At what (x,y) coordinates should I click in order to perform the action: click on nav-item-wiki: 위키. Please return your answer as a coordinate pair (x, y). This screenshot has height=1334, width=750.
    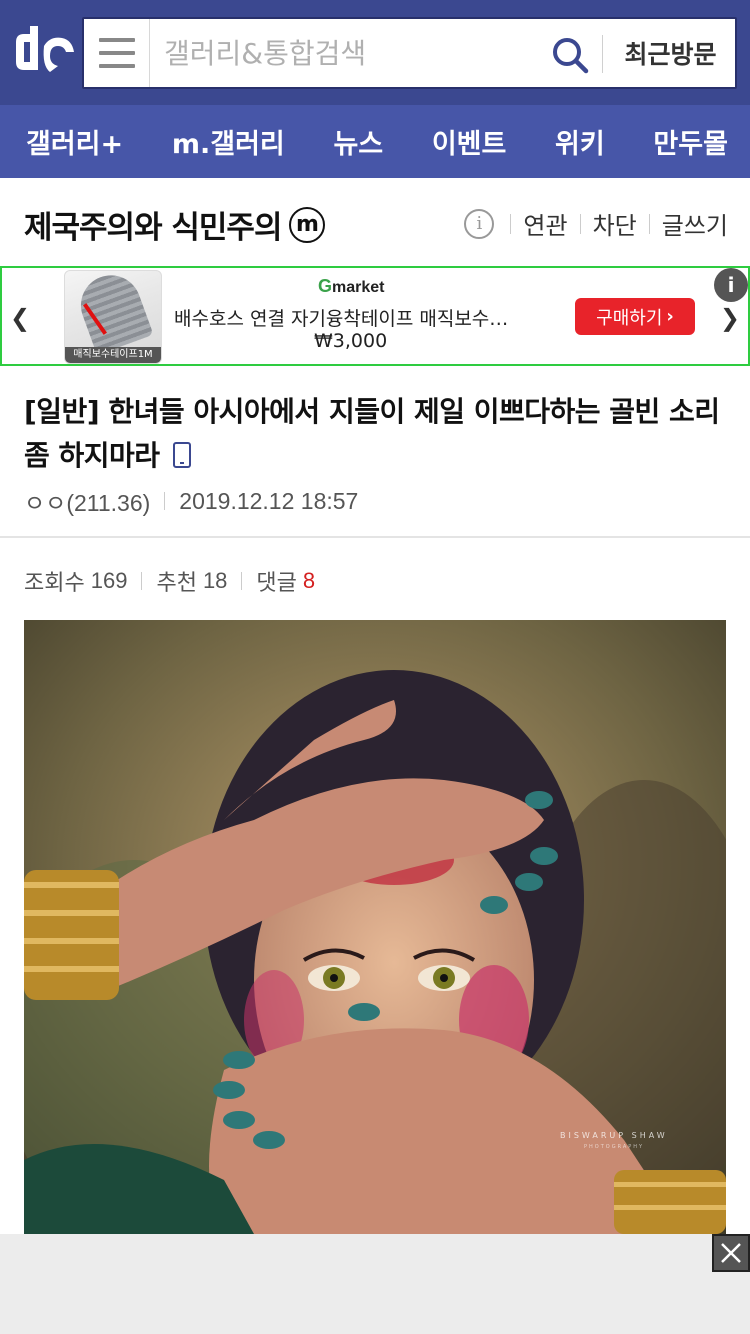
    Looking at the image, I should click on (580, 141).